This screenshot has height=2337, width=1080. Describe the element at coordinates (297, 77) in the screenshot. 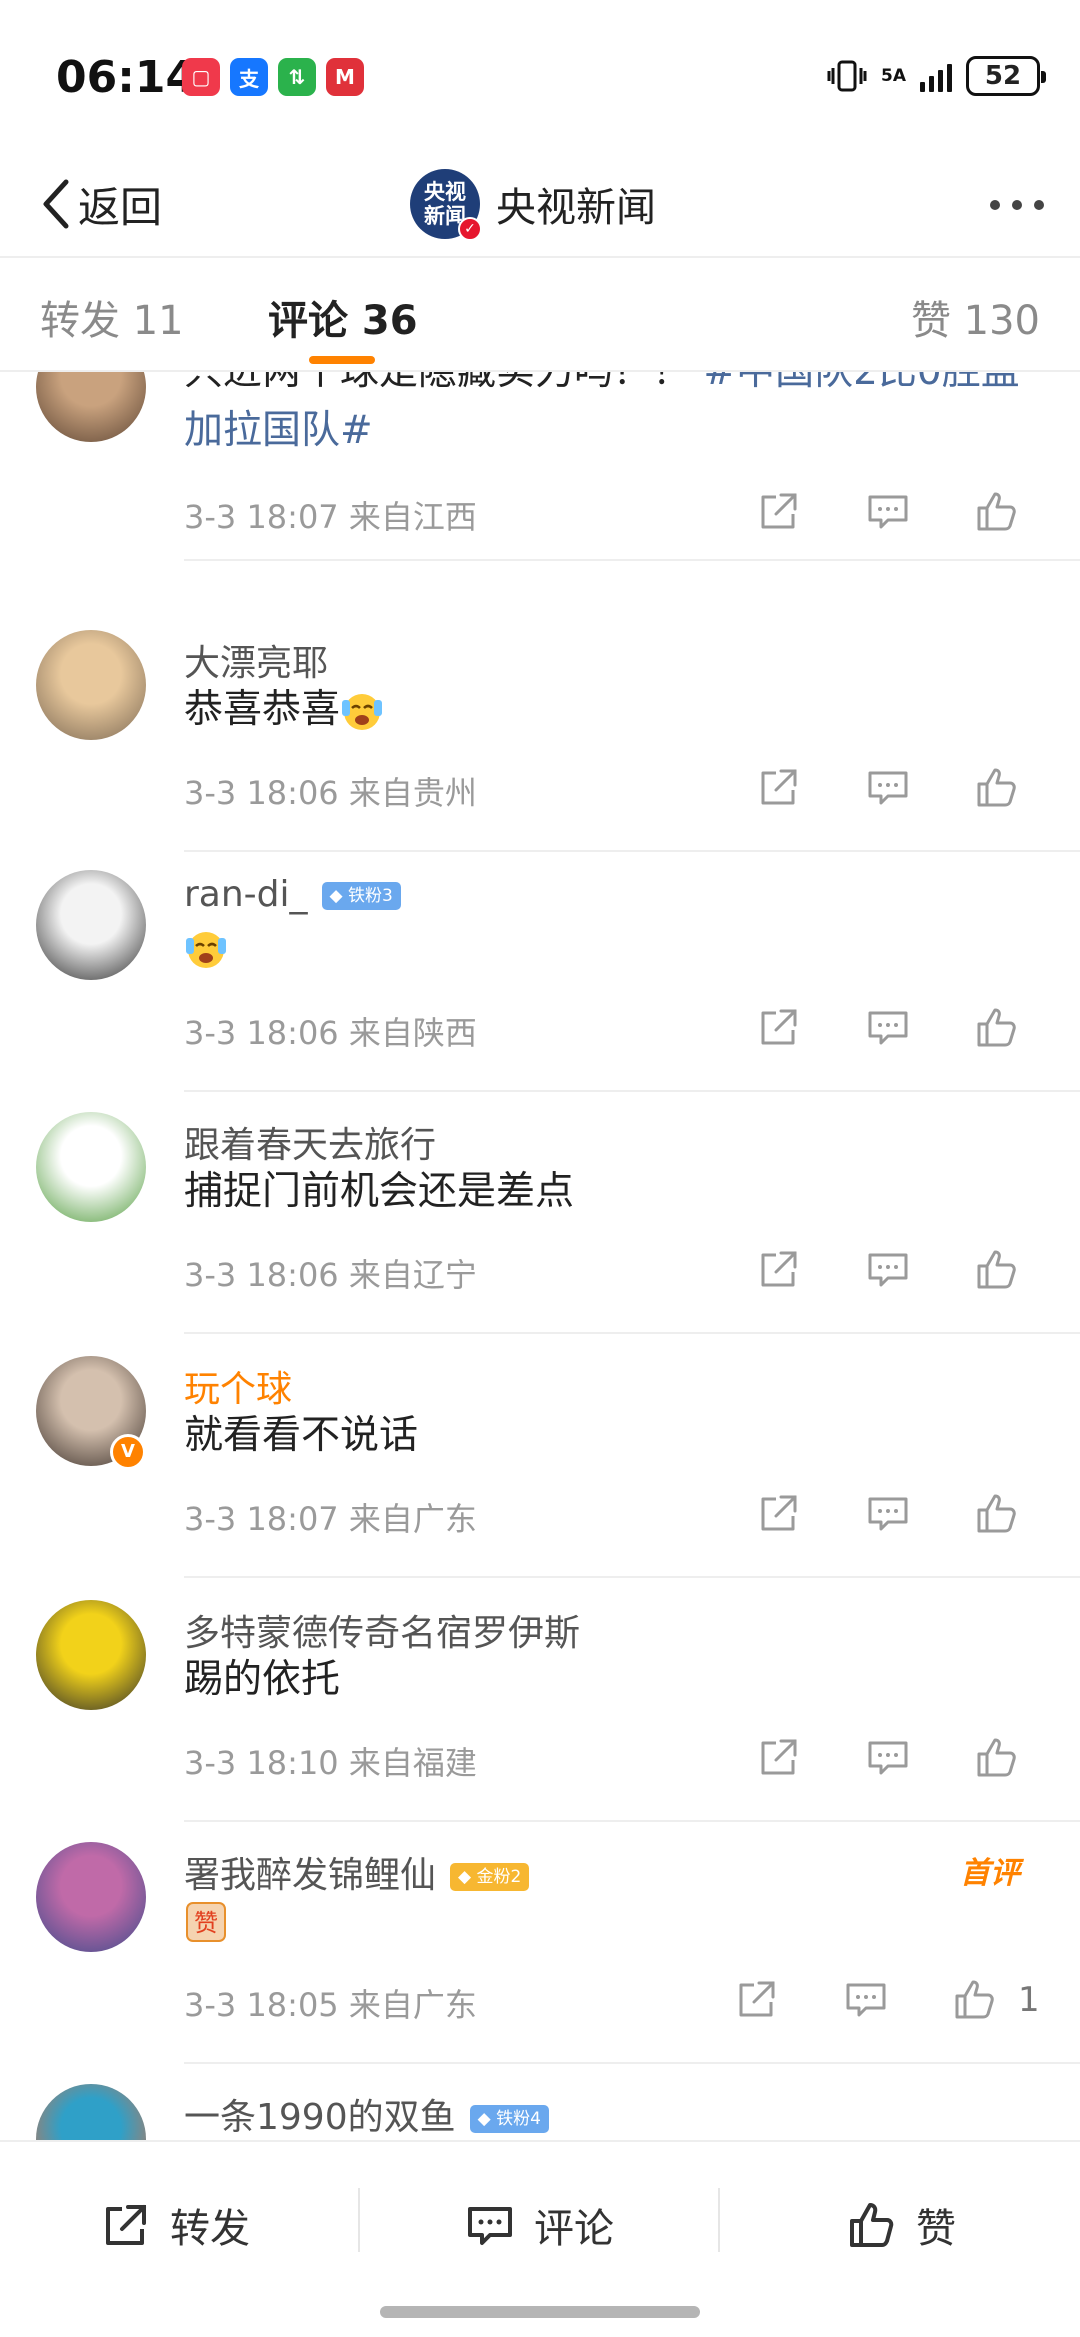

I see `green-app-icon: ⇅` at that location.